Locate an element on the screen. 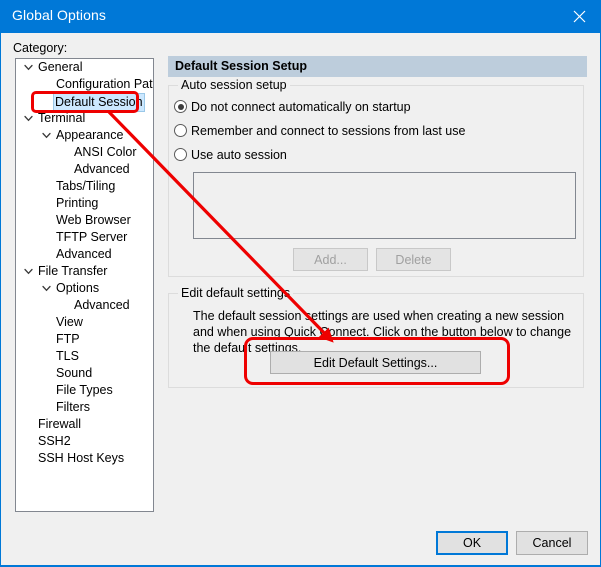  tree-item-label: TFTP Server is located at coordinates (92, 237).